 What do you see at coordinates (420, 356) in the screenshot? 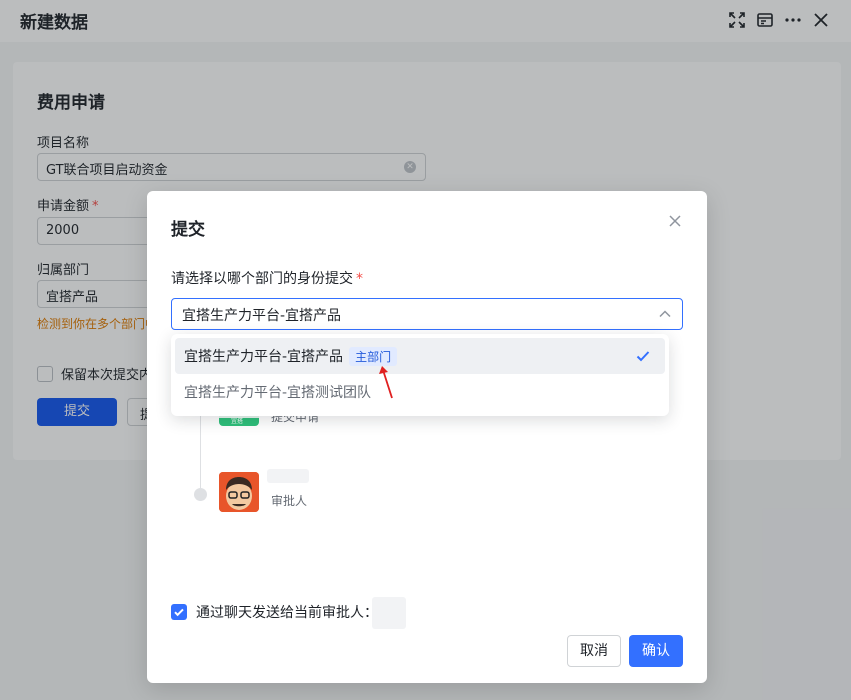
I see `department-option-main: 宜搭生产力平台-宜搭产品 主部门` at bounding box center [420, 356].